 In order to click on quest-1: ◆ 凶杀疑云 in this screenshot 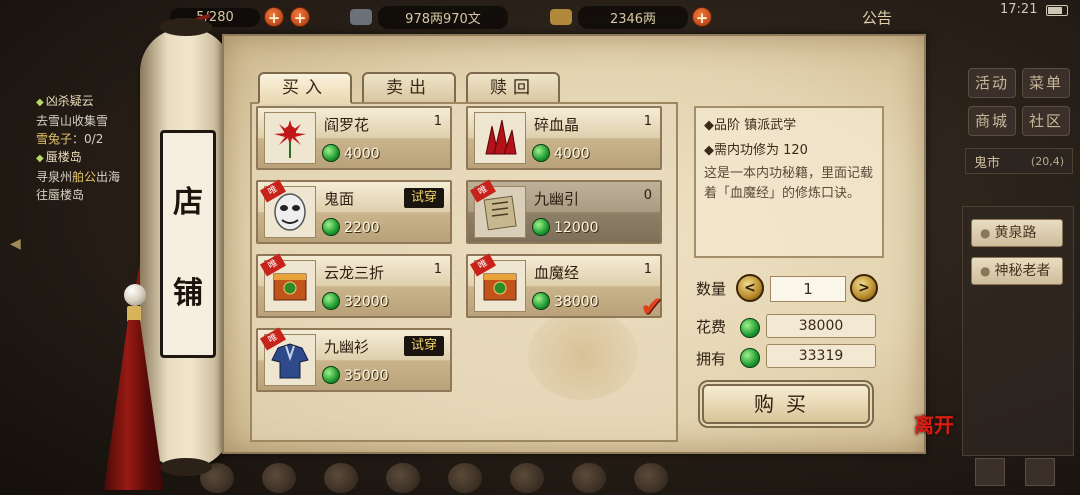, I will do `click(91, 102)`.